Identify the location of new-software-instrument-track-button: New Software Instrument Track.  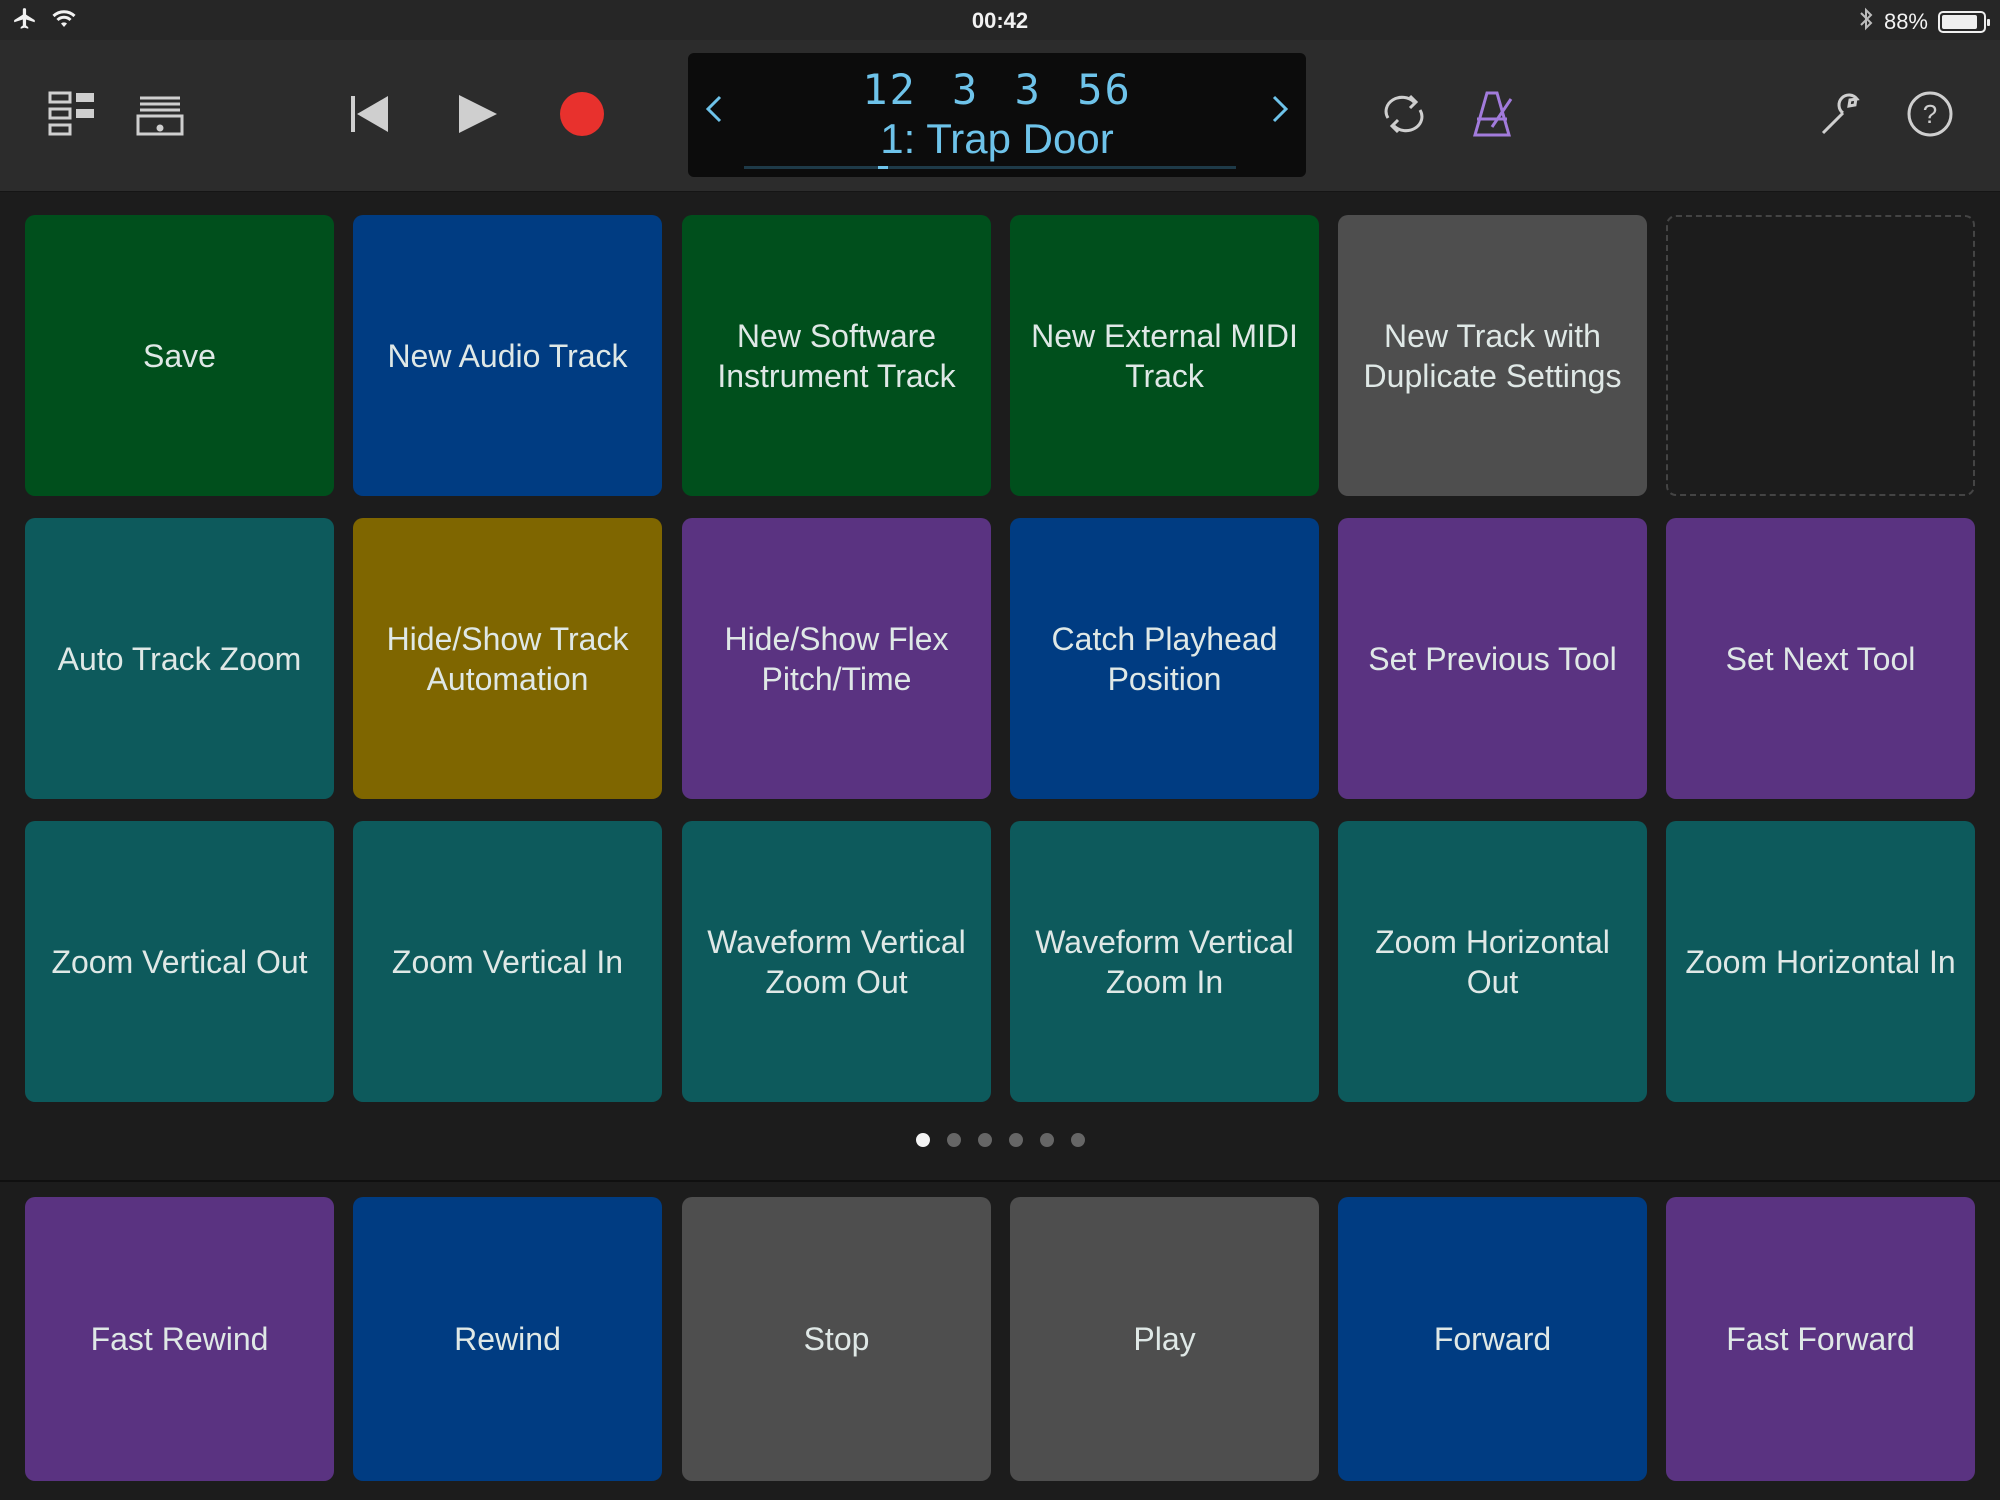
(836, 355).